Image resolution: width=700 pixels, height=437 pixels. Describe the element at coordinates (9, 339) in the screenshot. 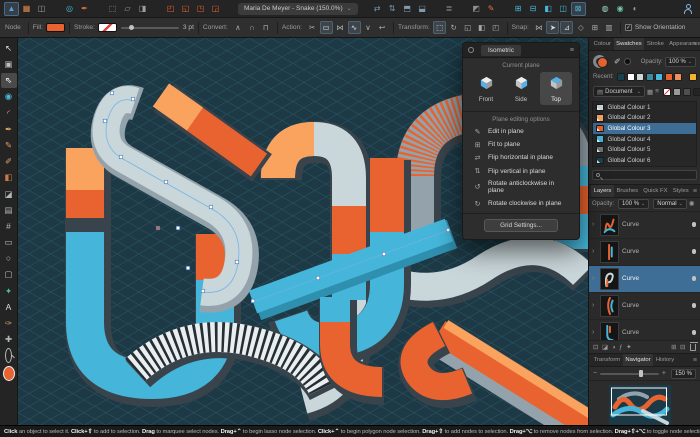

I see `style-picker-tool: ✚` at that location.